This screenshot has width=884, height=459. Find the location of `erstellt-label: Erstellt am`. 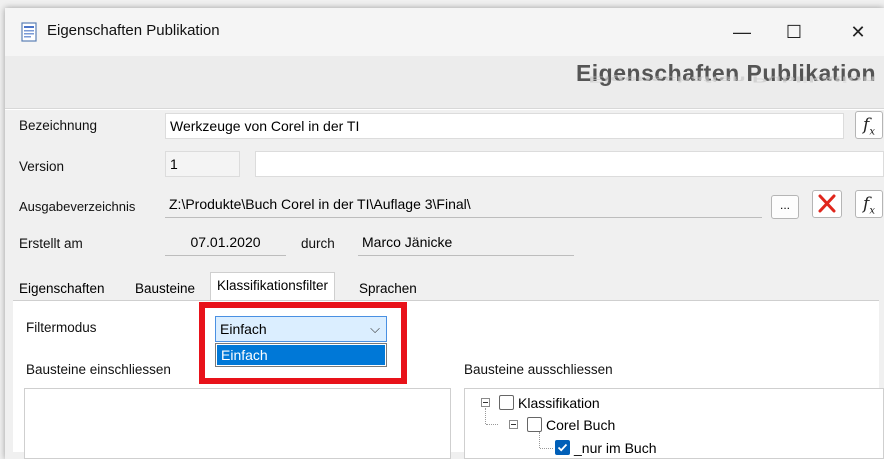

erstellt-label: Erstellt am is located at coordinates (51, 243).